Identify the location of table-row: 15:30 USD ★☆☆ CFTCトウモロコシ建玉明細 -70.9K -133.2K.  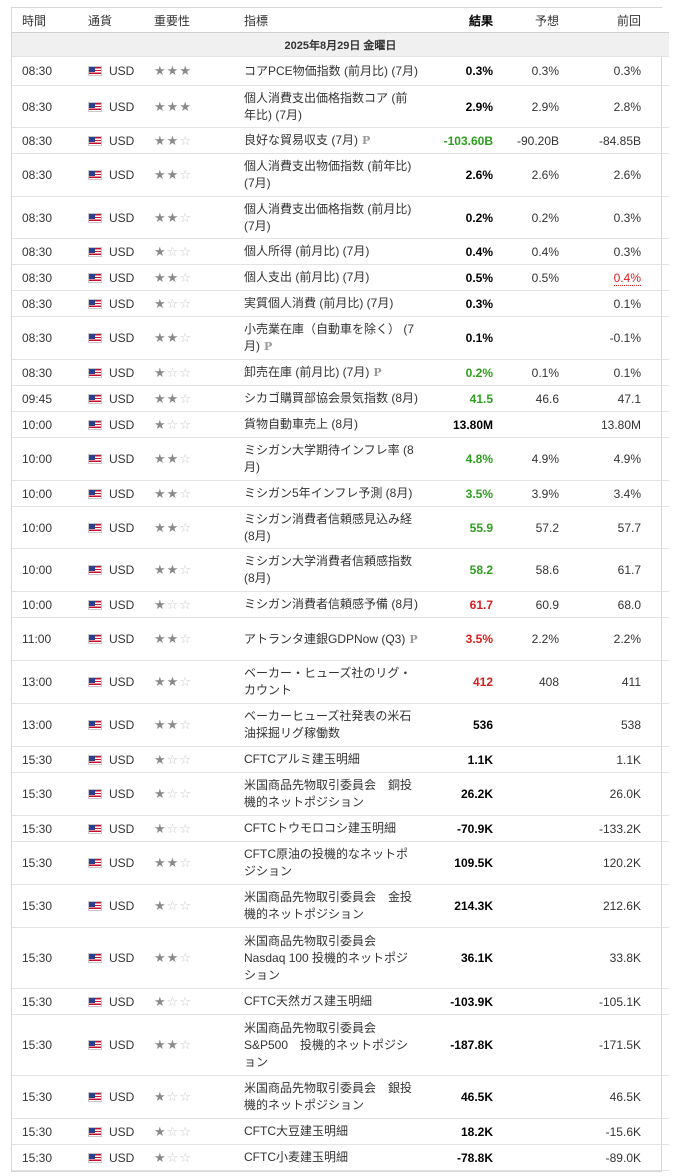
(340, 828).